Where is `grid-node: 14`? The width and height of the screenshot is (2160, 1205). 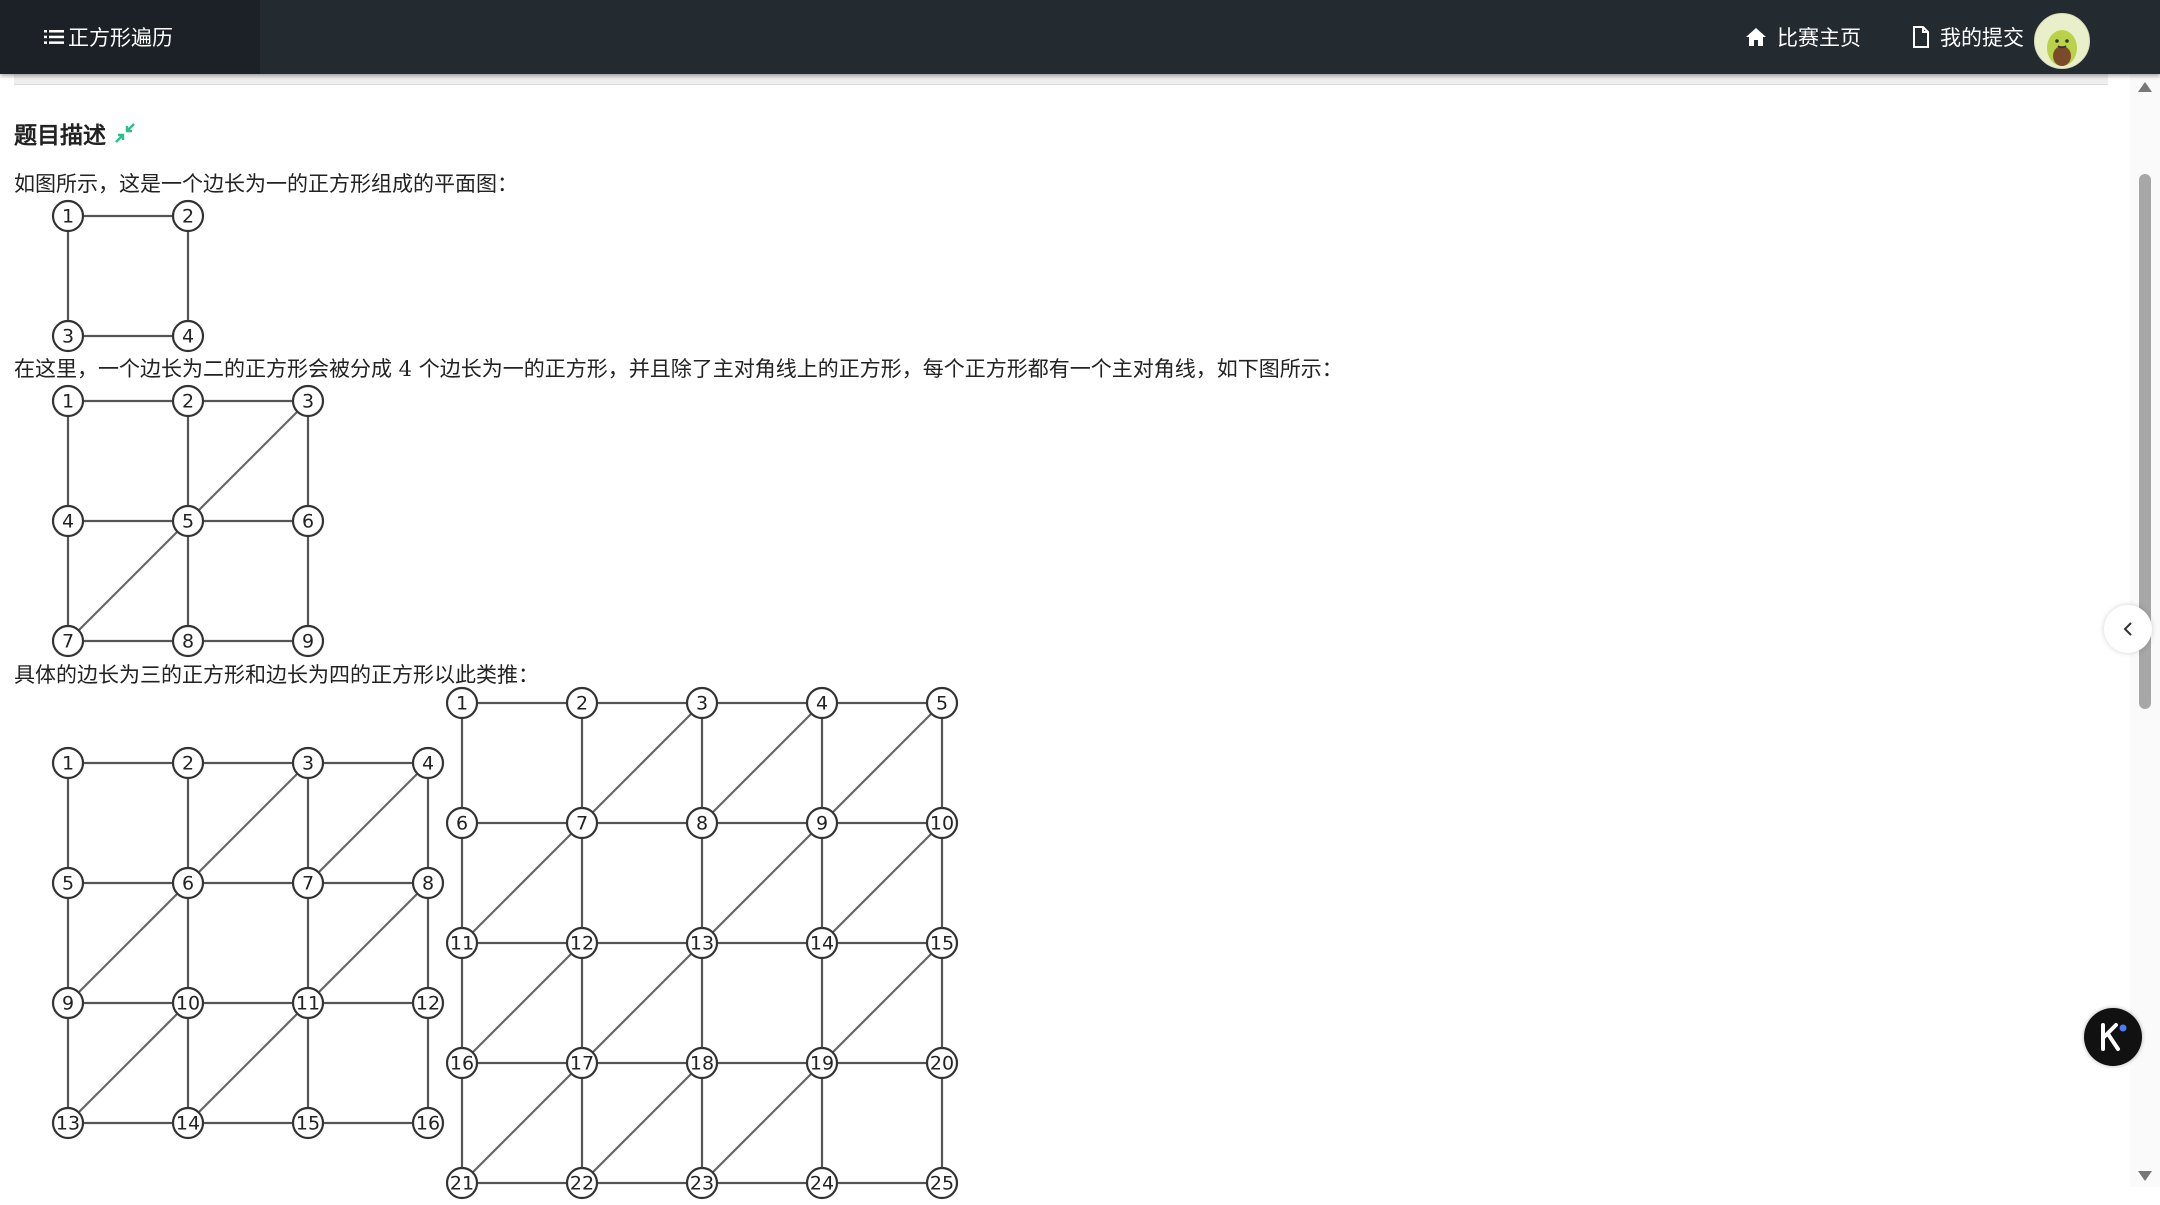
grid-node: 14 is located at coordinates (188, 1123).